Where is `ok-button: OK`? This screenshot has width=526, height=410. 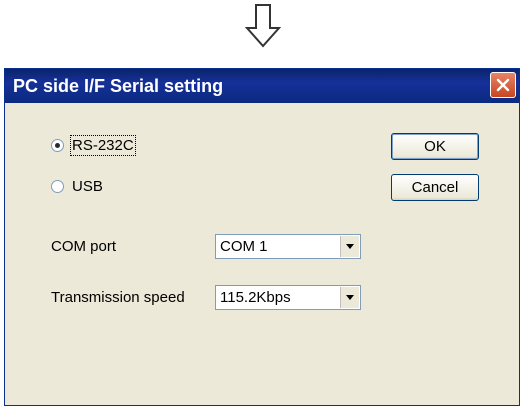
ok-button: OK is located at coordinates (435, 146).